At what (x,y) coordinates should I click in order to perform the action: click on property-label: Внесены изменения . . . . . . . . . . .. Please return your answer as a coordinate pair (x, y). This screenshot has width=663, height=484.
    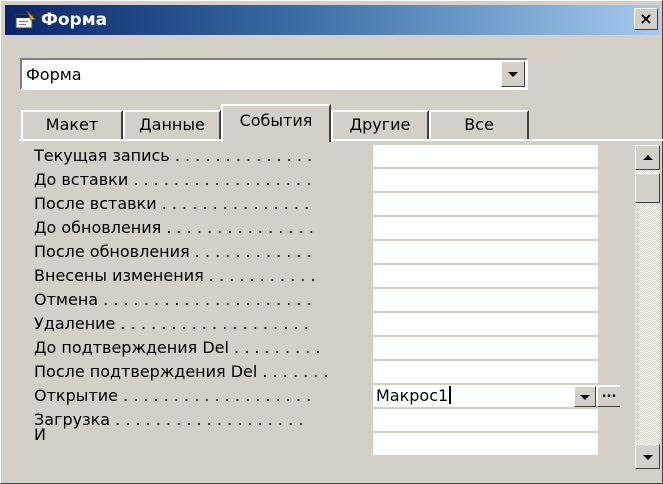
    Looking at the image, I should click on (175, 275).